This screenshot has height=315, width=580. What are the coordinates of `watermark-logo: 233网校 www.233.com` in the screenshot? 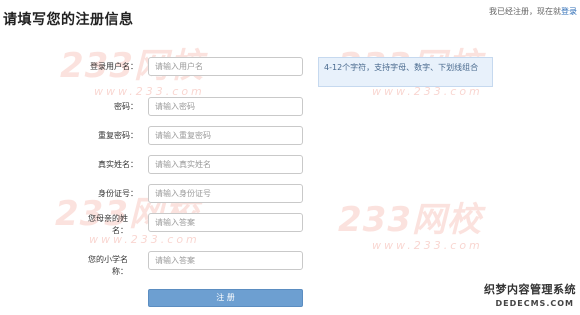 It's located at (410, 222).